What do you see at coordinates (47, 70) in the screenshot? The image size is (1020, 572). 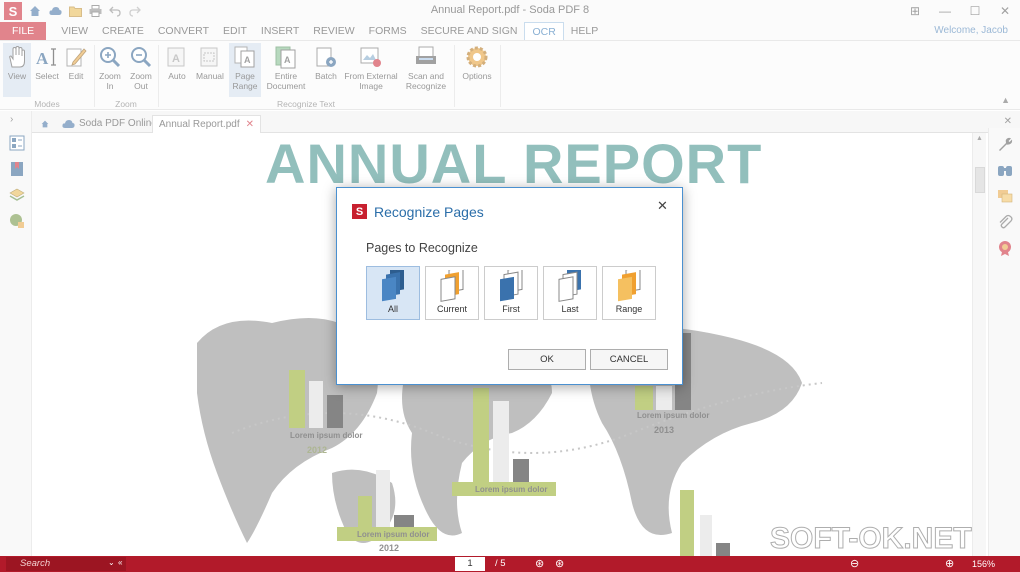 I see `select-mode-button: A Select` at bounding box center [47, 70].